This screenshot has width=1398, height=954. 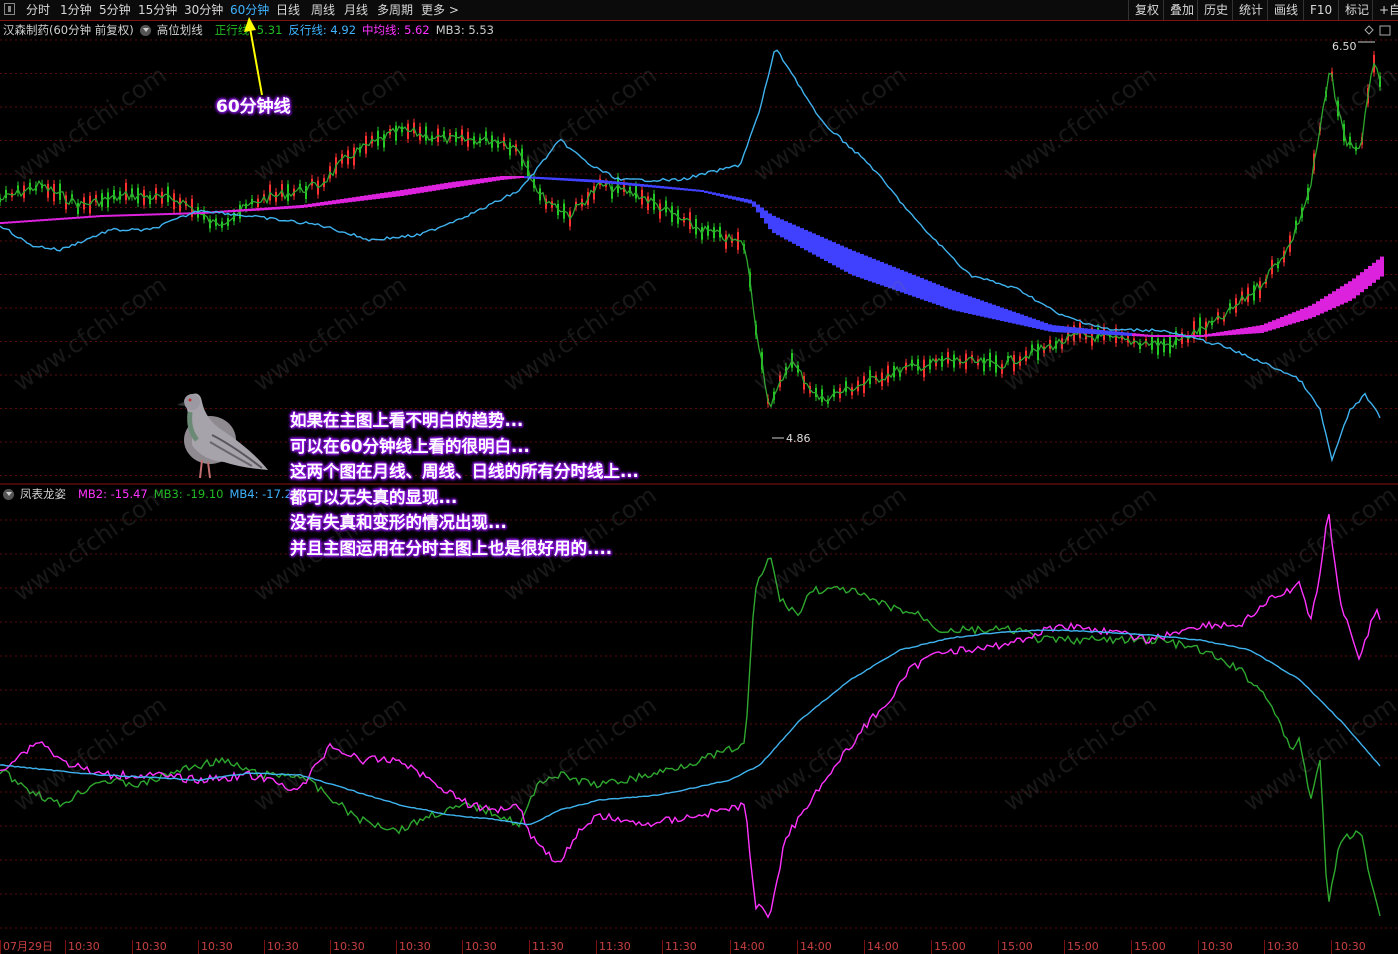 What do you see at coordinates (546, 947) in the screenshot?
I see `time-tick-8: 11:30` at bounding box center [546, 947].